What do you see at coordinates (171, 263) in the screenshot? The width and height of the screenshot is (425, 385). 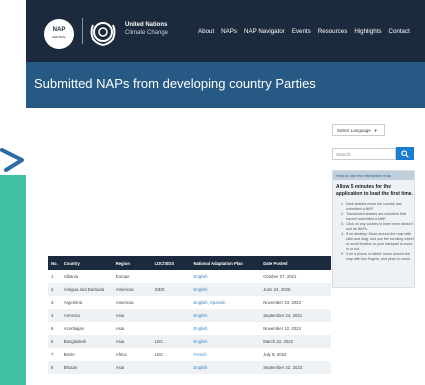 I see `col-ldc-sids: LDC/SIDS` at bounding box center [171, 263].